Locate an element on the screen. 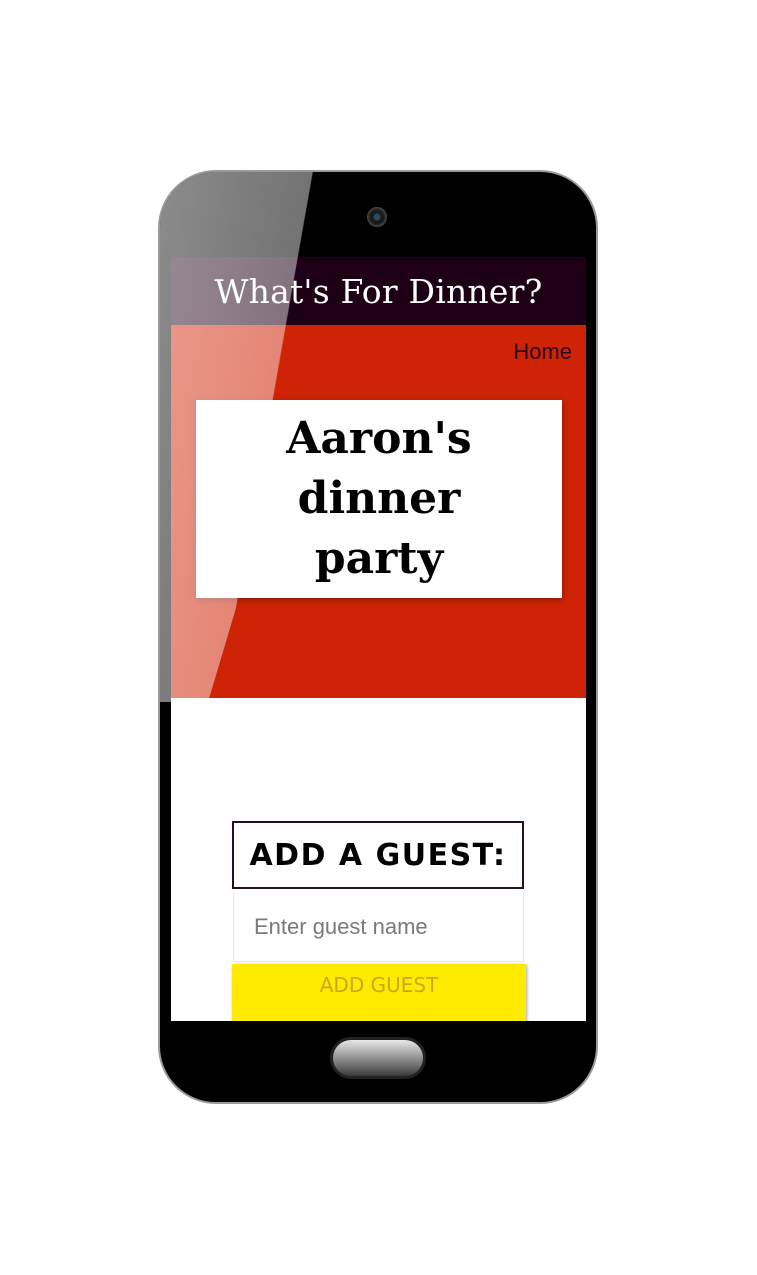 The image size is (757, 1275). party-card: Aaron's dinner party is located at coordinates (379, 499).